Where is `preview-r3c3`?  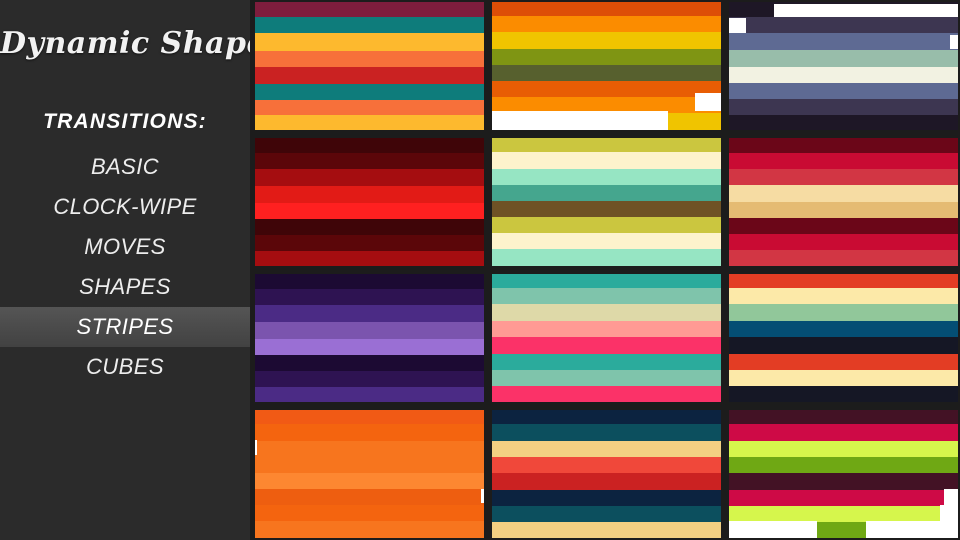
preview-r3c3 is located at coordinates (843, 338).